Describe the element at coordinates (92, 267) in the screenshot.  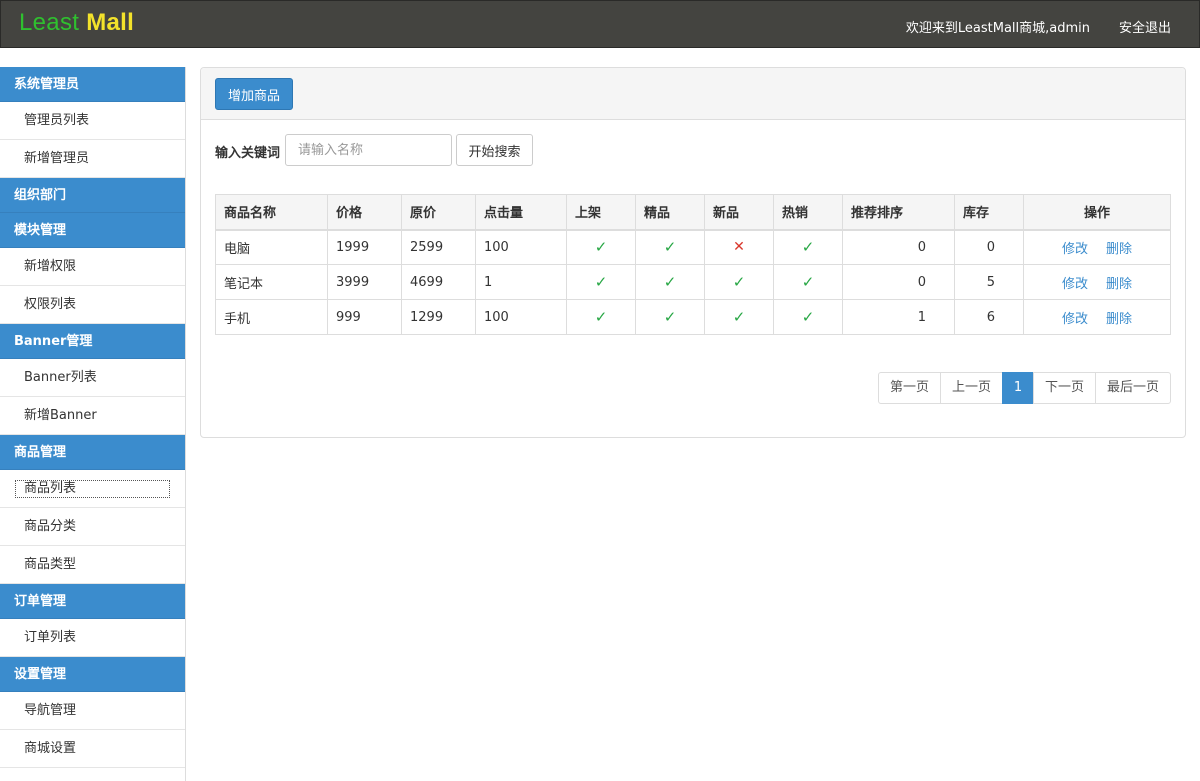
I see `sidebar-item: 新增权限` at that location.